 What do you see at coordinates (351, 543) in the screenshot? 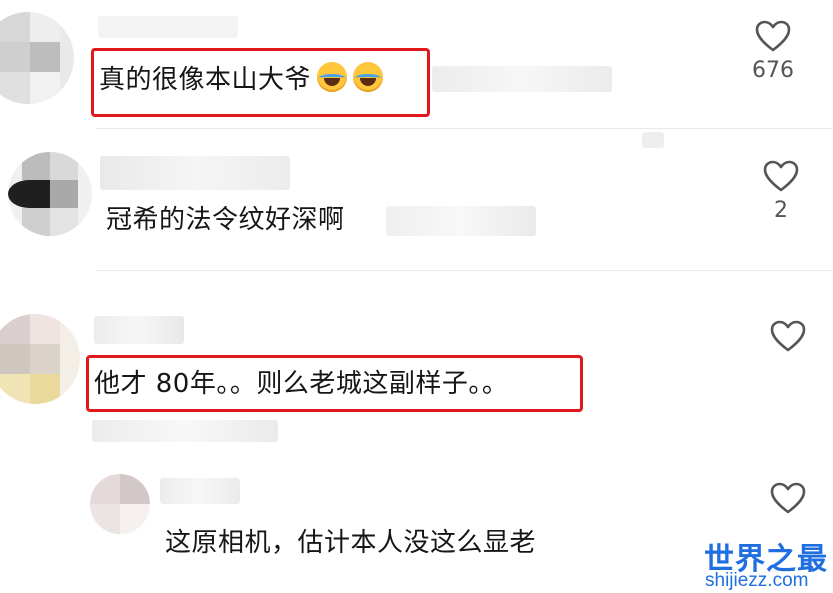
I see `reply-text: 这原相机，估计本人没这么显老` at bounding box center [351, 543].